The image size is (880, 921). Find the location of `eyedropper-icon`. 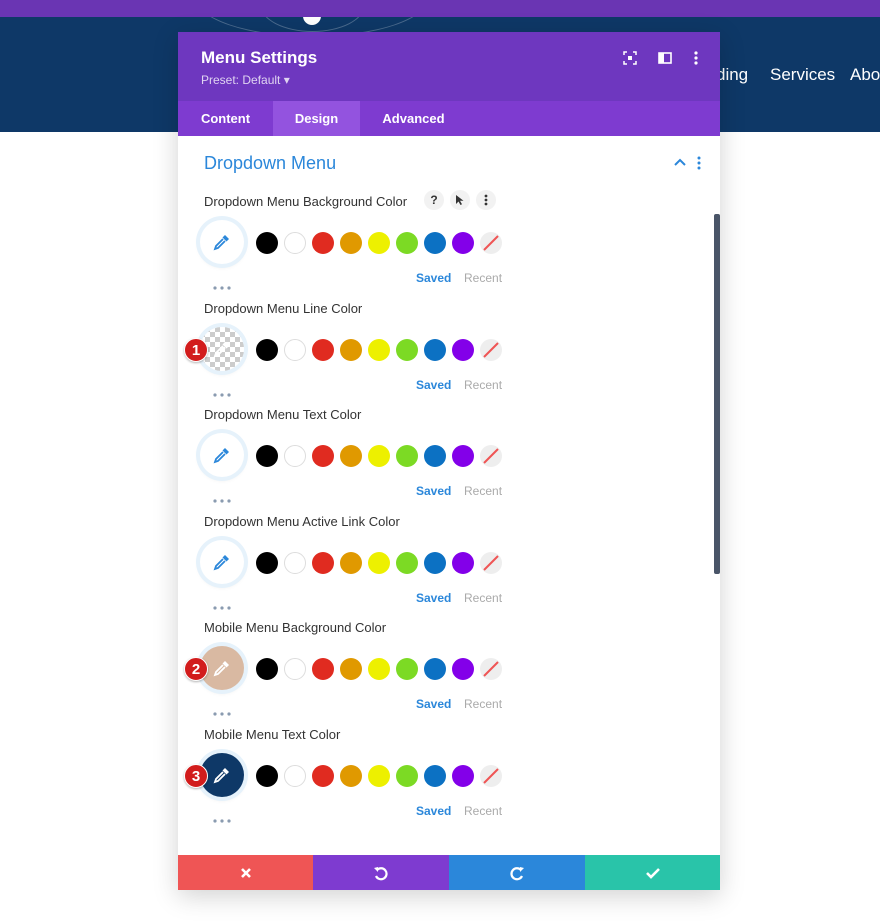

eyedropper-icon is located at coordinates (221, 669).